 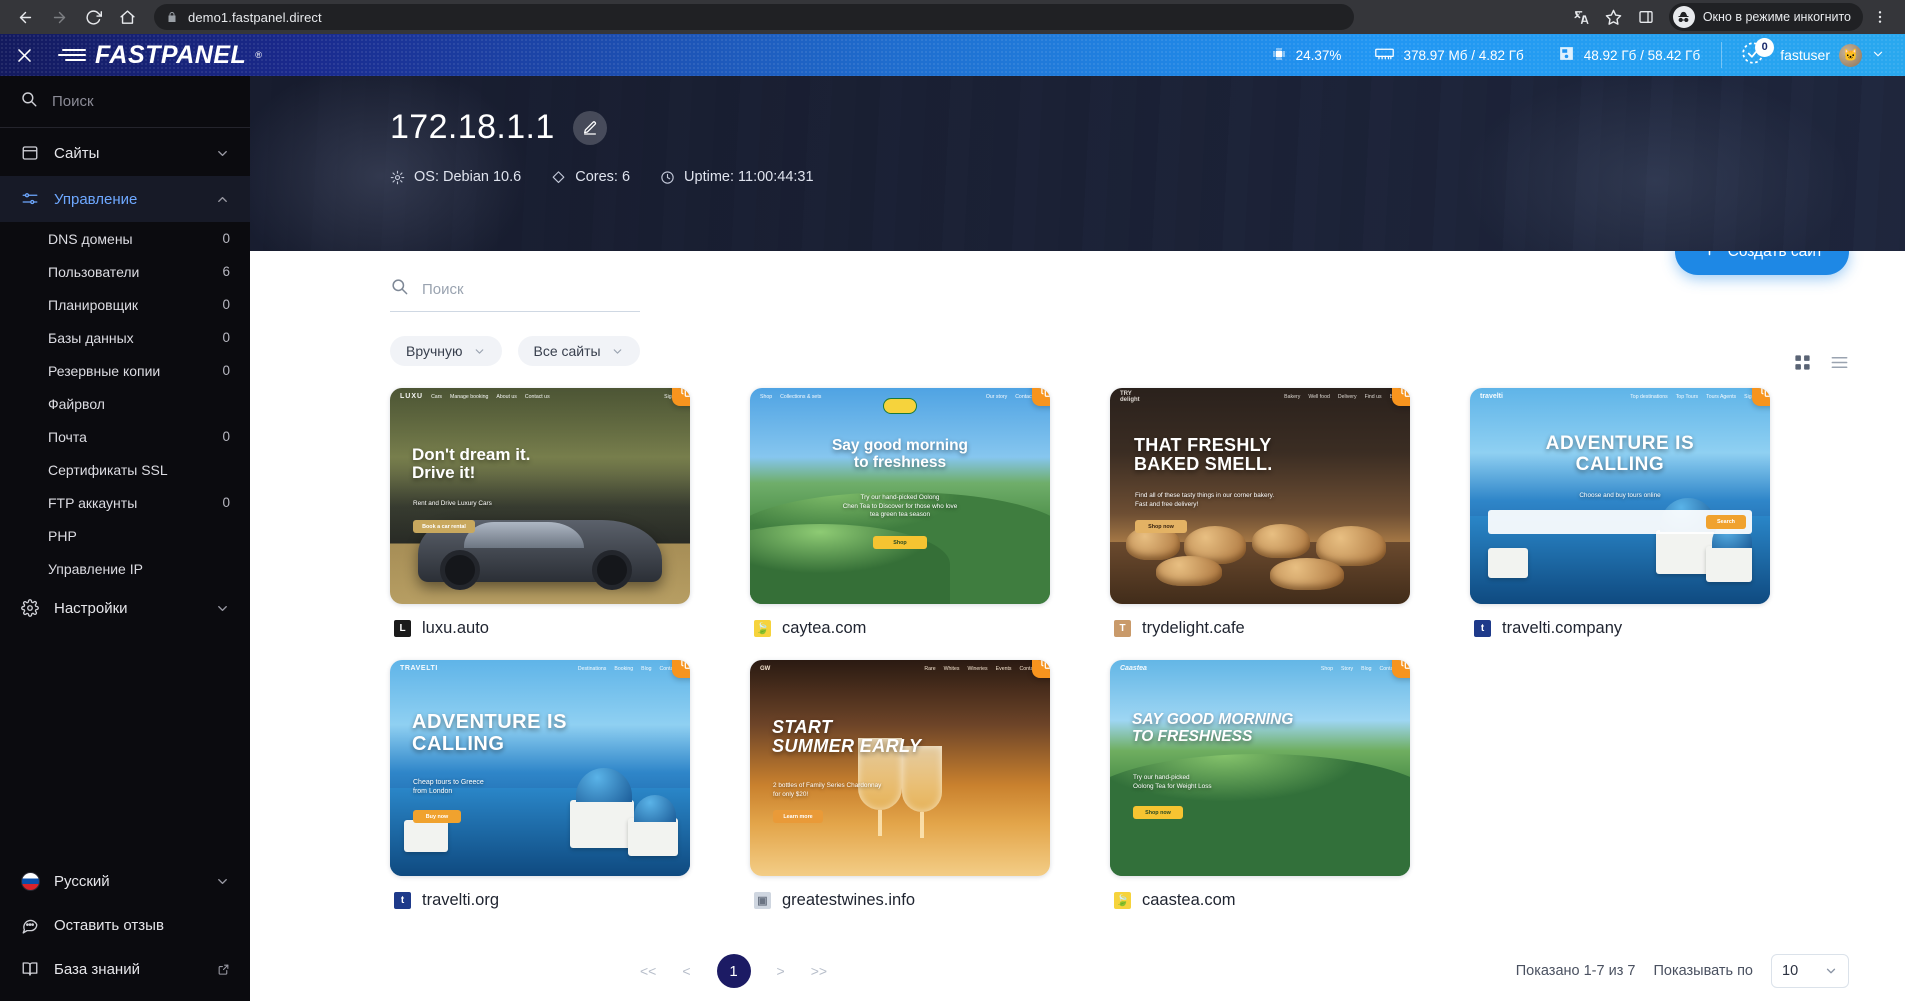 I want to click on sidebar-subitem-label: Файрвол, so click(x=76, y=403).